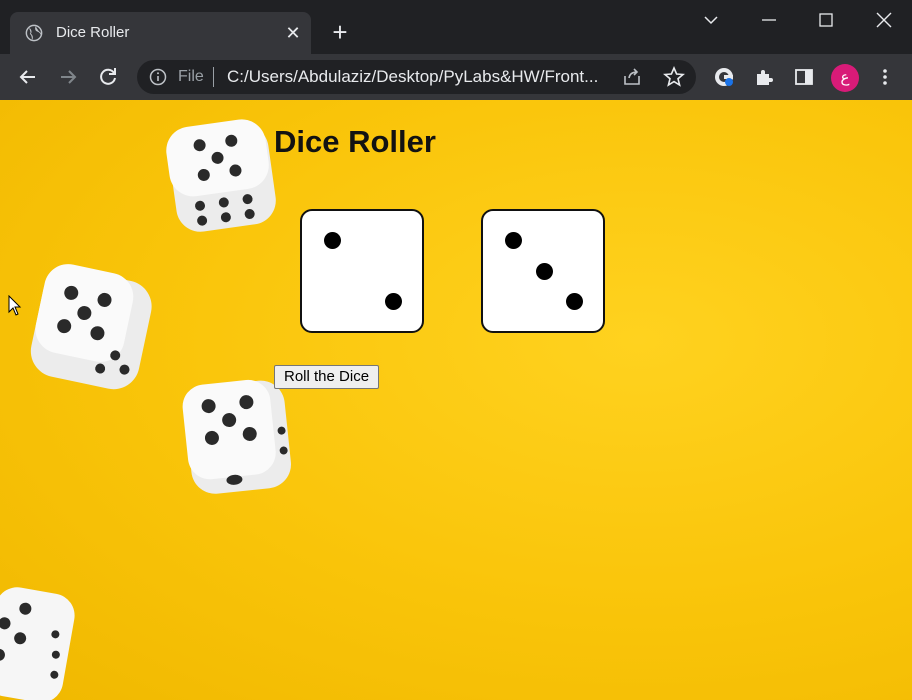 The width and height of the screenshot is (912, 700). What do you see at coordinates (108, 77) in the screenshot?
I see `reload-icon` at bounding box center [108, 77].